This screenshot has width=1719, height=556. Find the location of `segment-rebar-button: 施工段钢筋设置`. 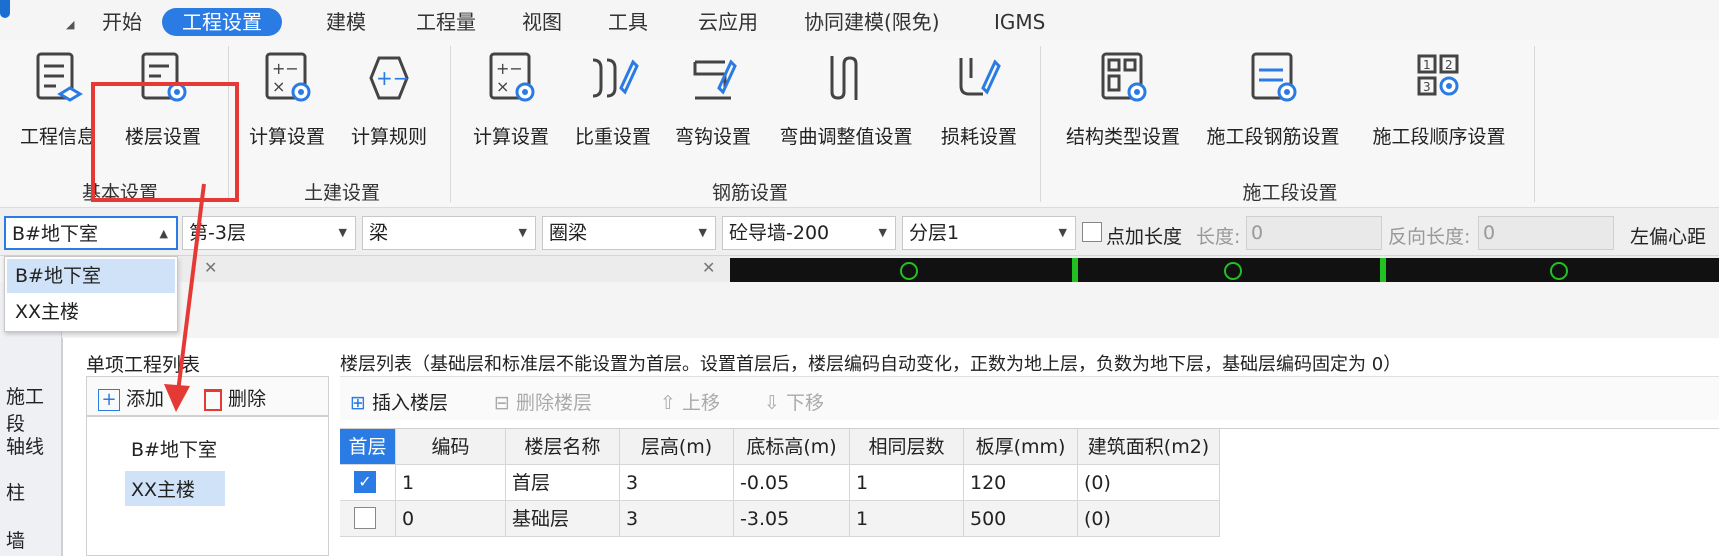

segment-rebar-button: 施工段钢筋设置 is located at coordinates (1273, 98).